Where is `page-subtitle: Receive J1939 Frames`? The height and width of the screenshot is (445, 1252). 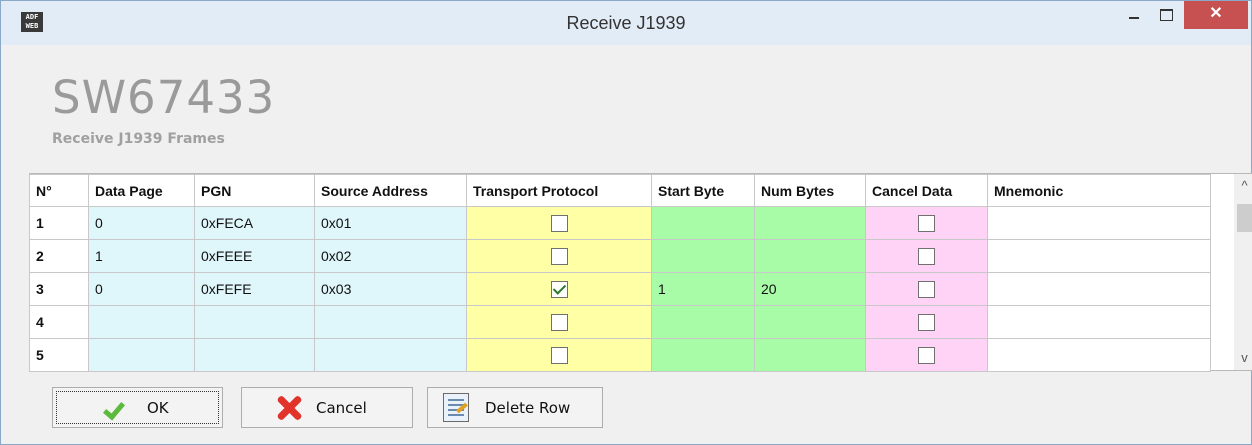
page-subtitle: Receive J1939 Frames is located at coordinates (138, 139).